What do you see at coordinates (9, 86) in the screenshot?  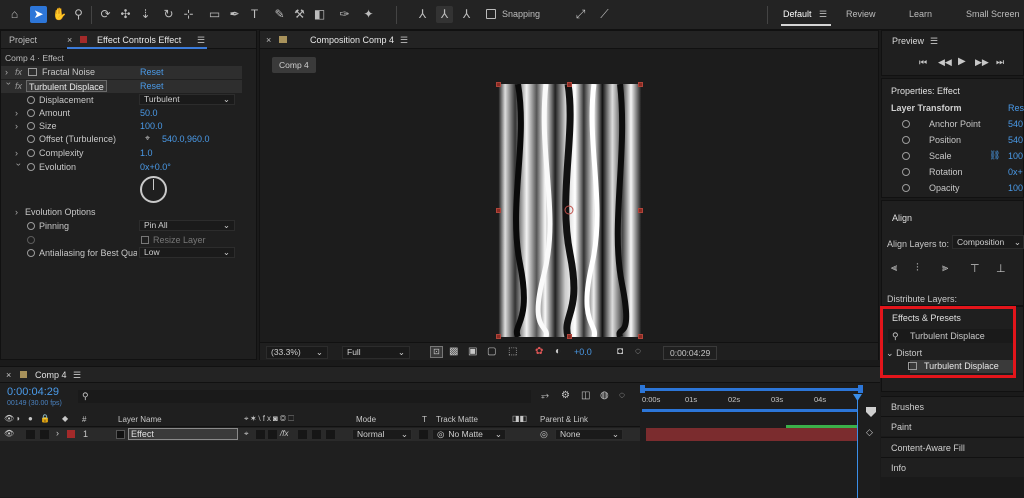 I see `collapse-arrow-icon: ›` at bounding box center [9, 86].